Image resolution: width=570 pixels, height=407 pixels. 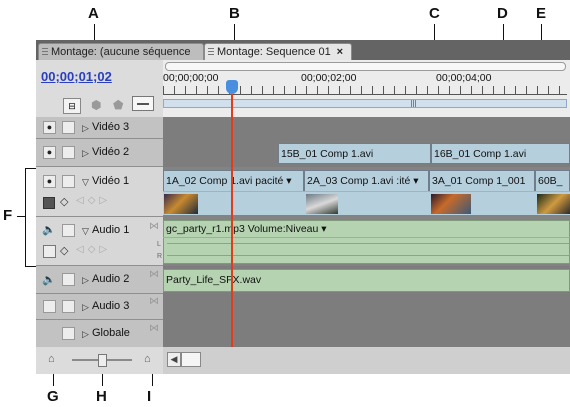 What do you see at coordinates (99, 192) in the screenshot?
I see `track-video-1: ● ▽ Vidéo 1 ◇ ◁◇▷` at bounding box center [99, 192].